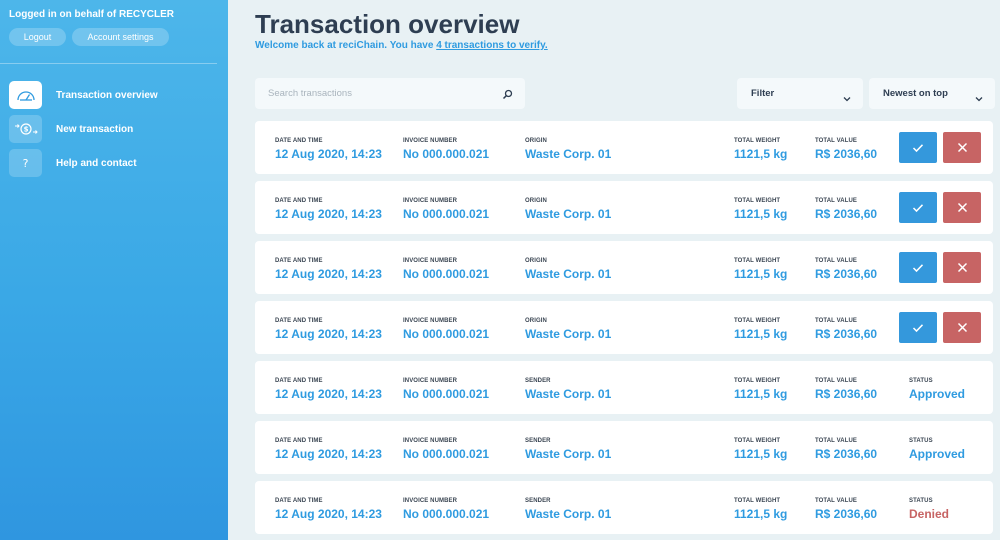 The width and height of the screenshot is (1000, 540). I want to click on sidebar-item-transaction-overview: Transaction overview, so click(83, 95).